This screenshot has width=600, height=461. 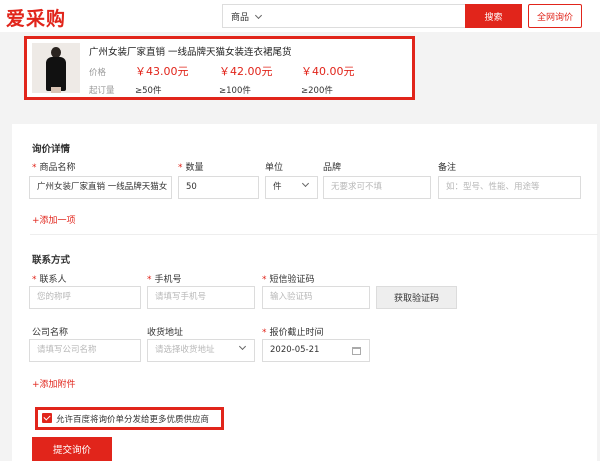 What do you see at coordinates (555, 16) in the screenshot?
I see `all-inquiry-button: 全网询价` at bounding box center [555, 16].